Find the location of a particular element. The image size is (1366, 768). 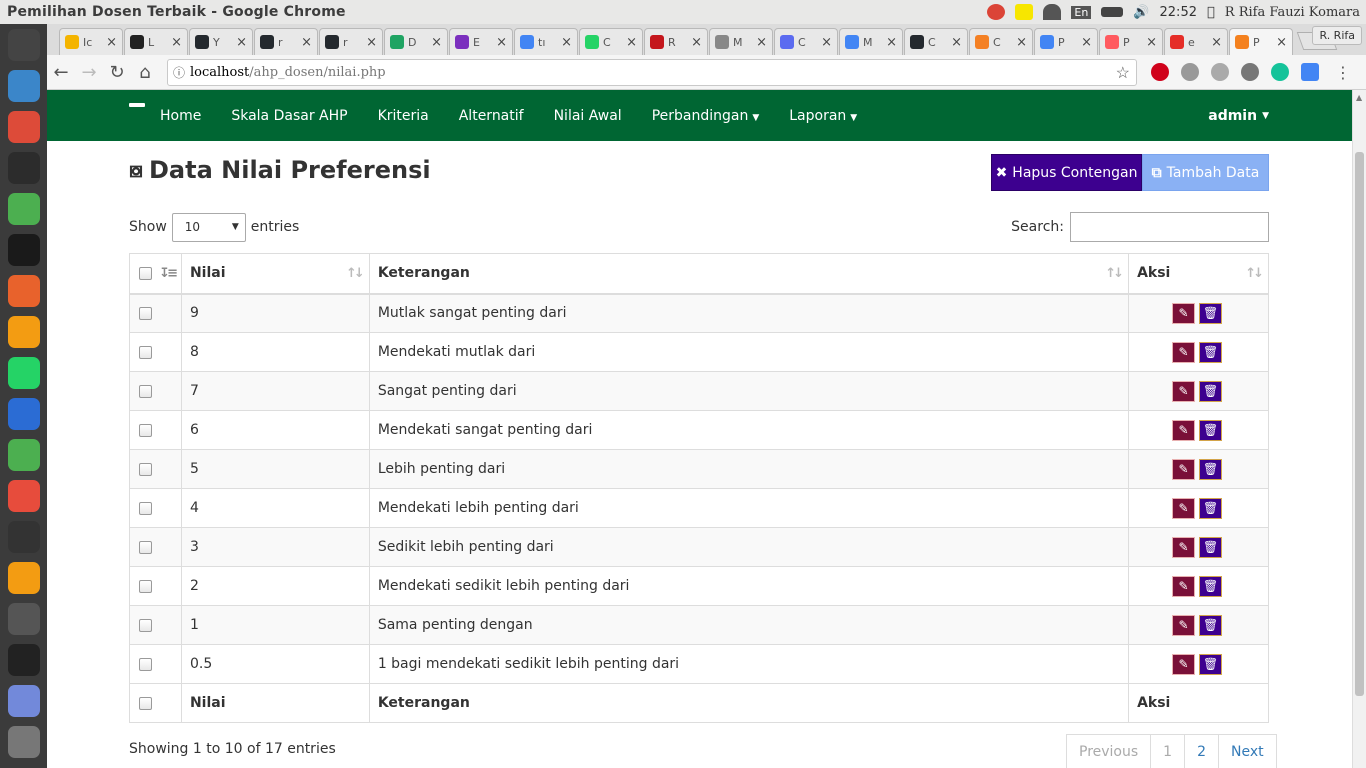

header-nilai: Nilai ↑↓ is located at coordinates (275, 274).